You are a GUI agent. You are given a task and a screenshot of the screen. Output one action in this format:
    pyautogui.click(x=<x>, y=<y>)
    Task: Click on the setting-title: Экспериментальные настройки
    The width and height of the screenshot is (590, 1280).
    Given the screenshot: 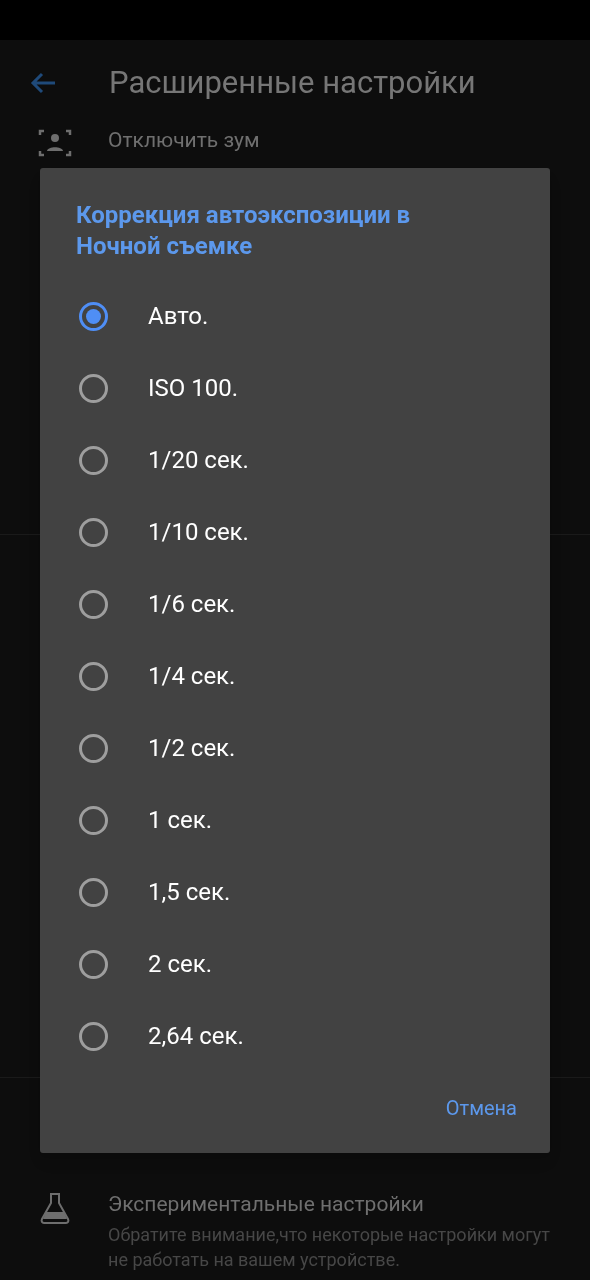 What is the action you would take?
    pyautogui.click(x=266, y=1204)
    